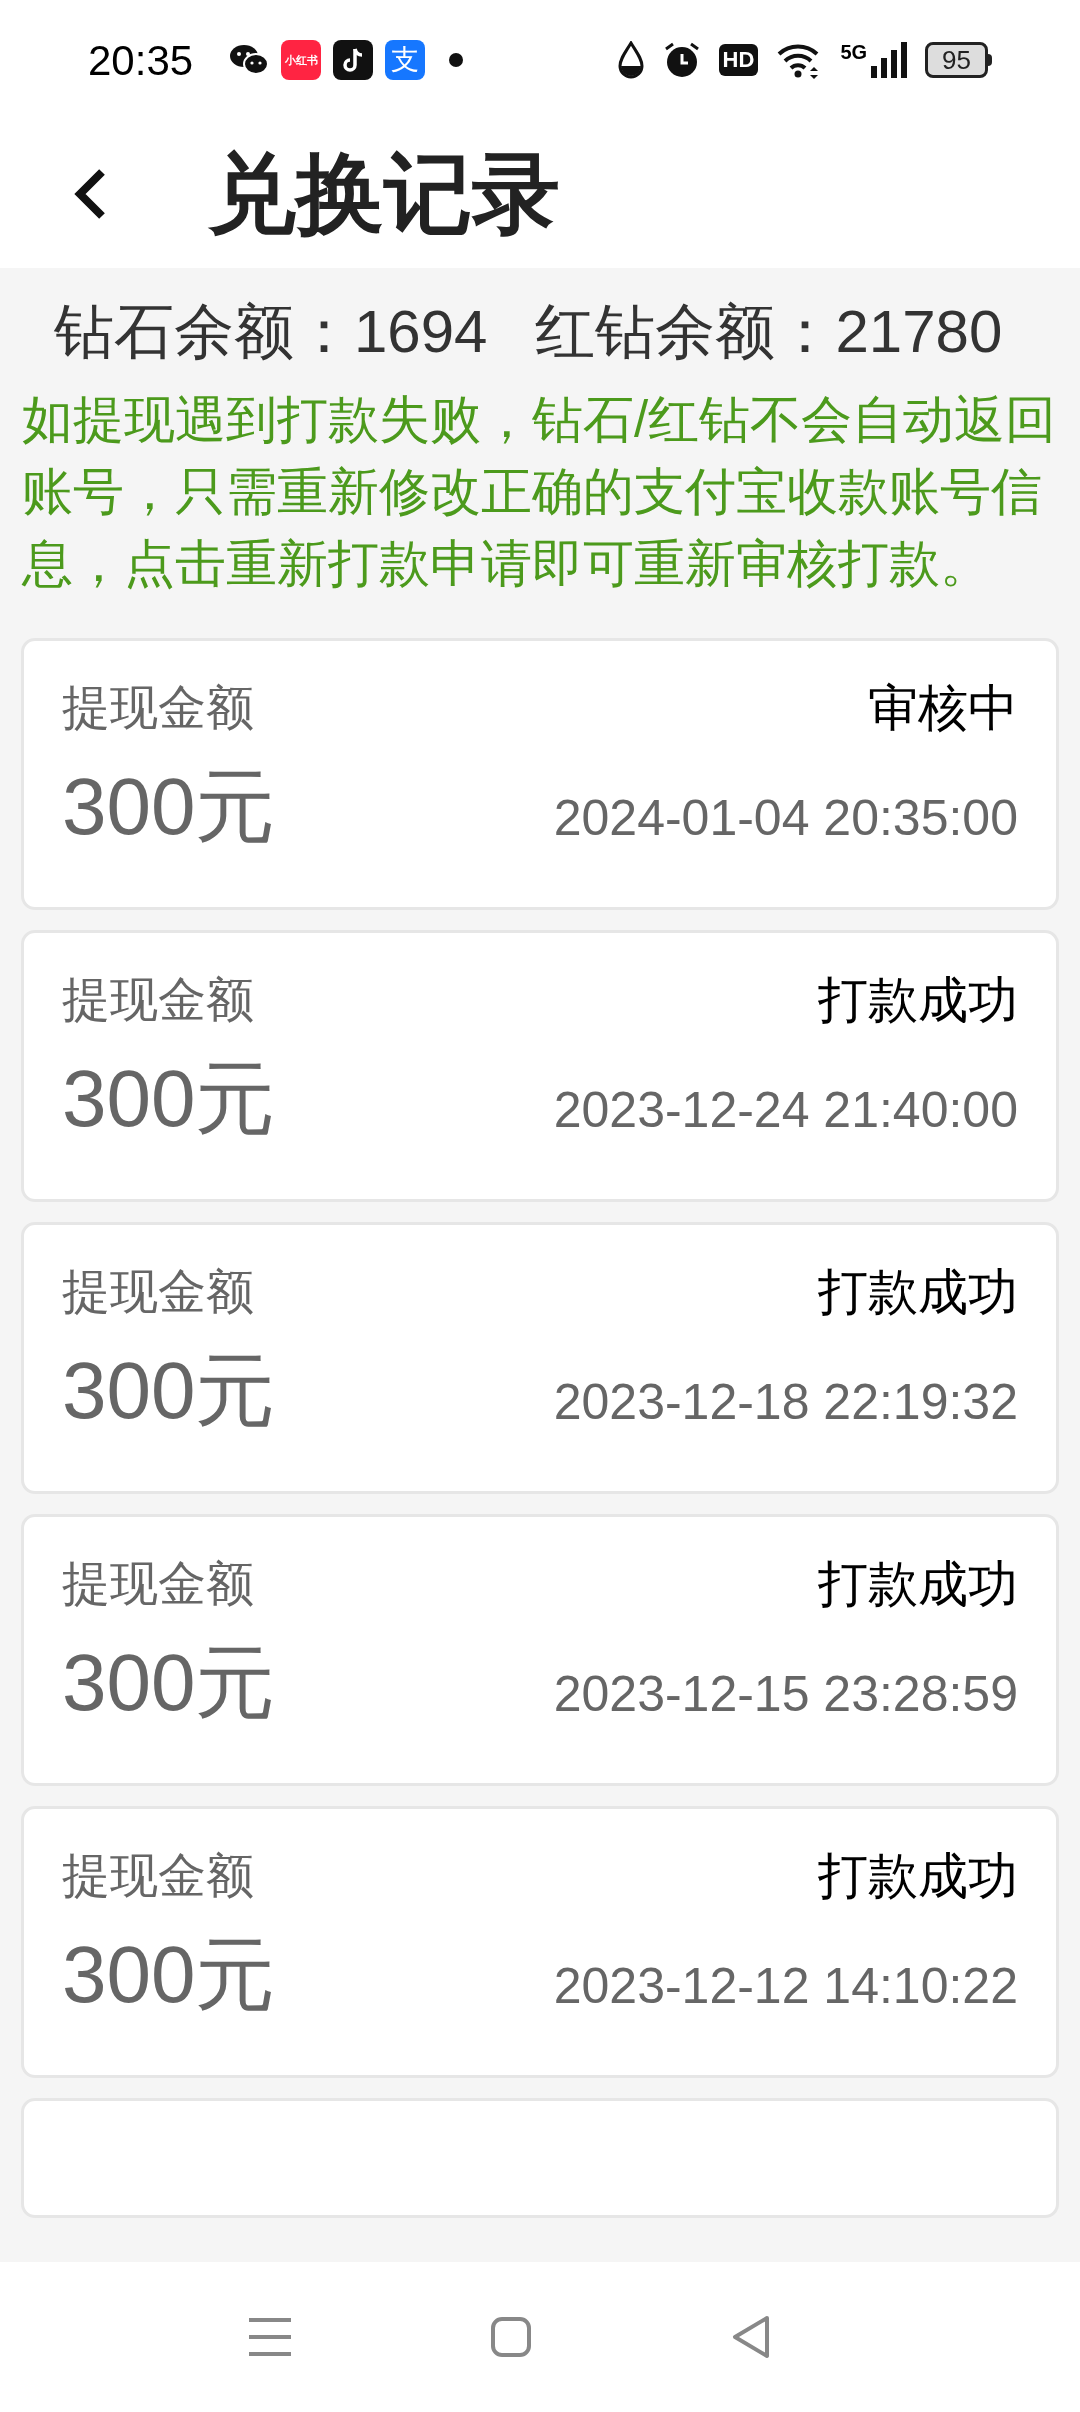  What do you see at coordinates (943, 708) in the screenshot?
I see `status-text: 审核中` at bounding box center [943, 708].